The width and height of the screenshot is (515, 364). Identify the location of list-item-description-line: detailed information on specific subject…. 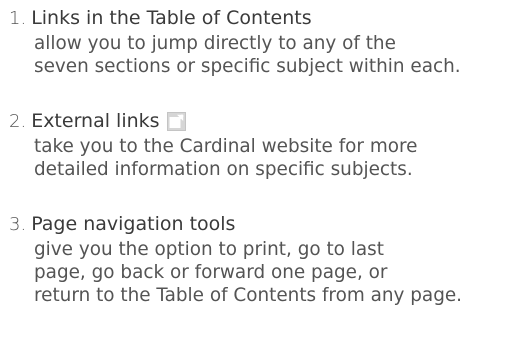
(223, 169).